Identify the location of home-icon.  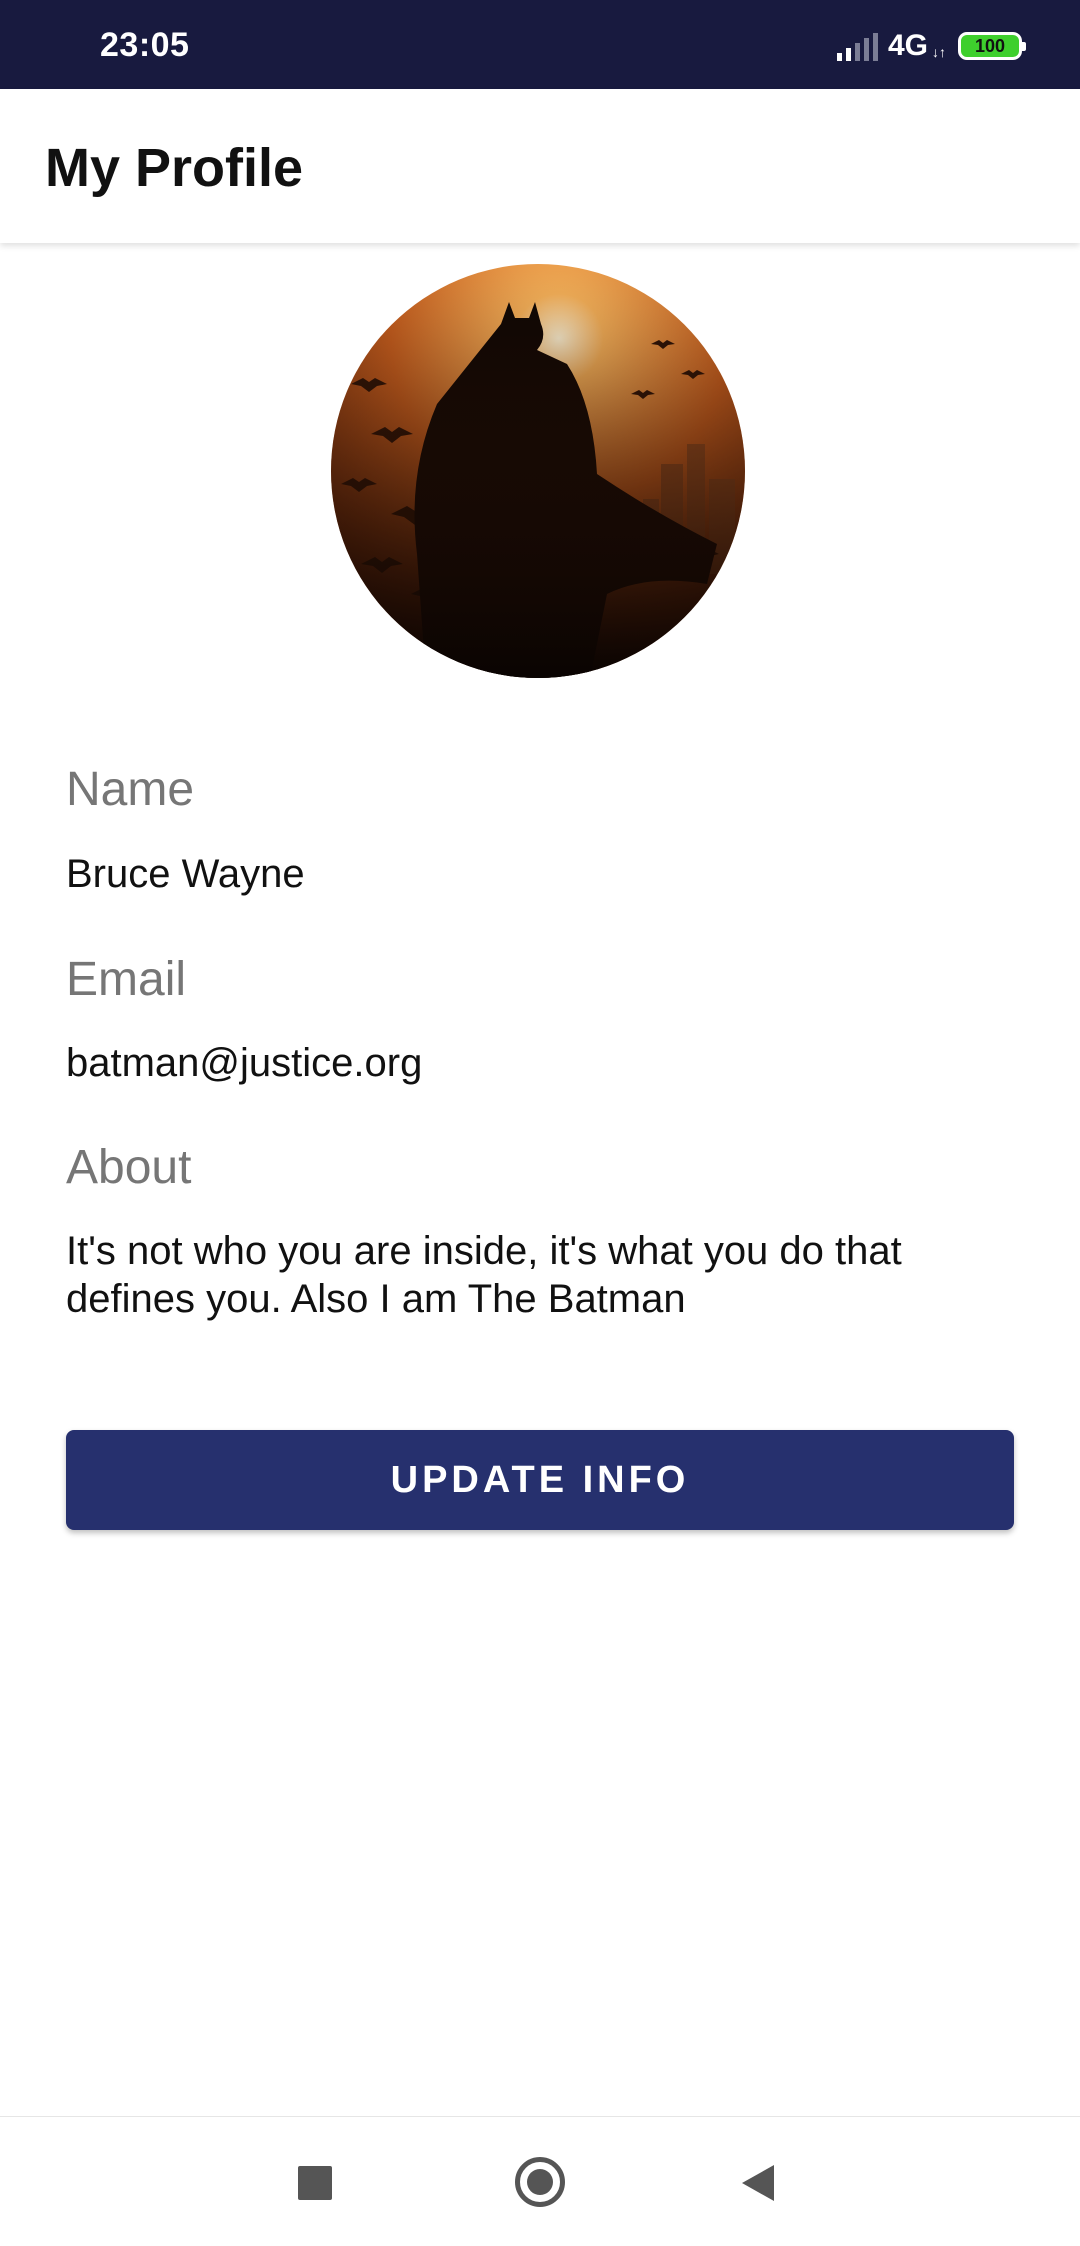
(540, 2182).